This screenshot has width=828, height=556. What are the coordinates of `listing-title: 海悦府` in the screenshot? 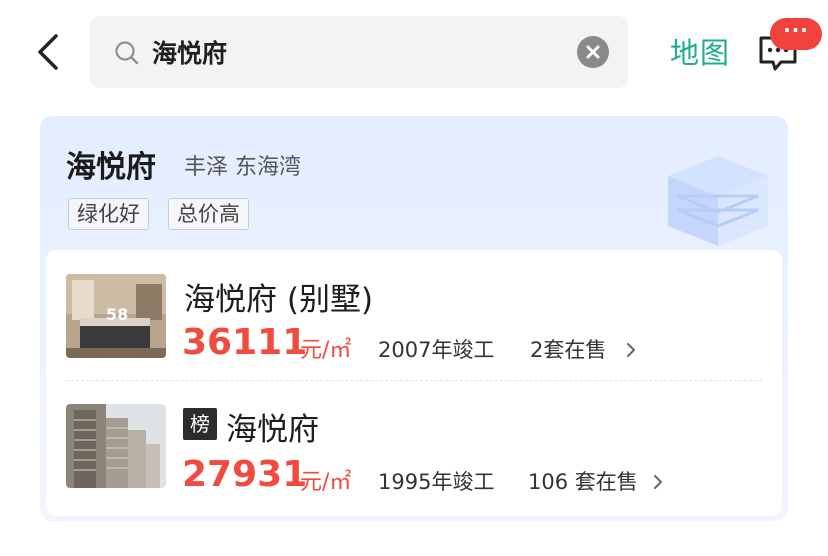 It's located at (272, 430).